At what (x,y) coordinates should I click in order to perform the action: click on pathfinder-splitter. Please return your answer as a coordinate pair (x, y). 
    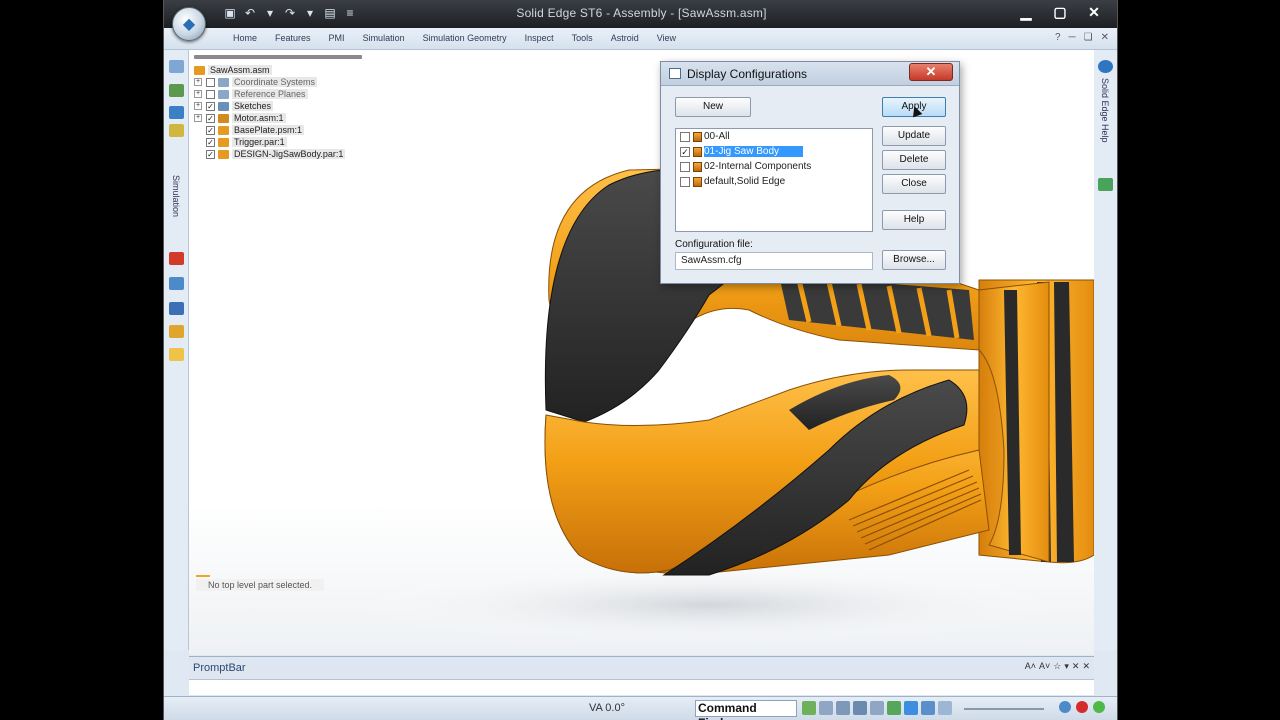
    Looking at the image, I should click on (278, 57).